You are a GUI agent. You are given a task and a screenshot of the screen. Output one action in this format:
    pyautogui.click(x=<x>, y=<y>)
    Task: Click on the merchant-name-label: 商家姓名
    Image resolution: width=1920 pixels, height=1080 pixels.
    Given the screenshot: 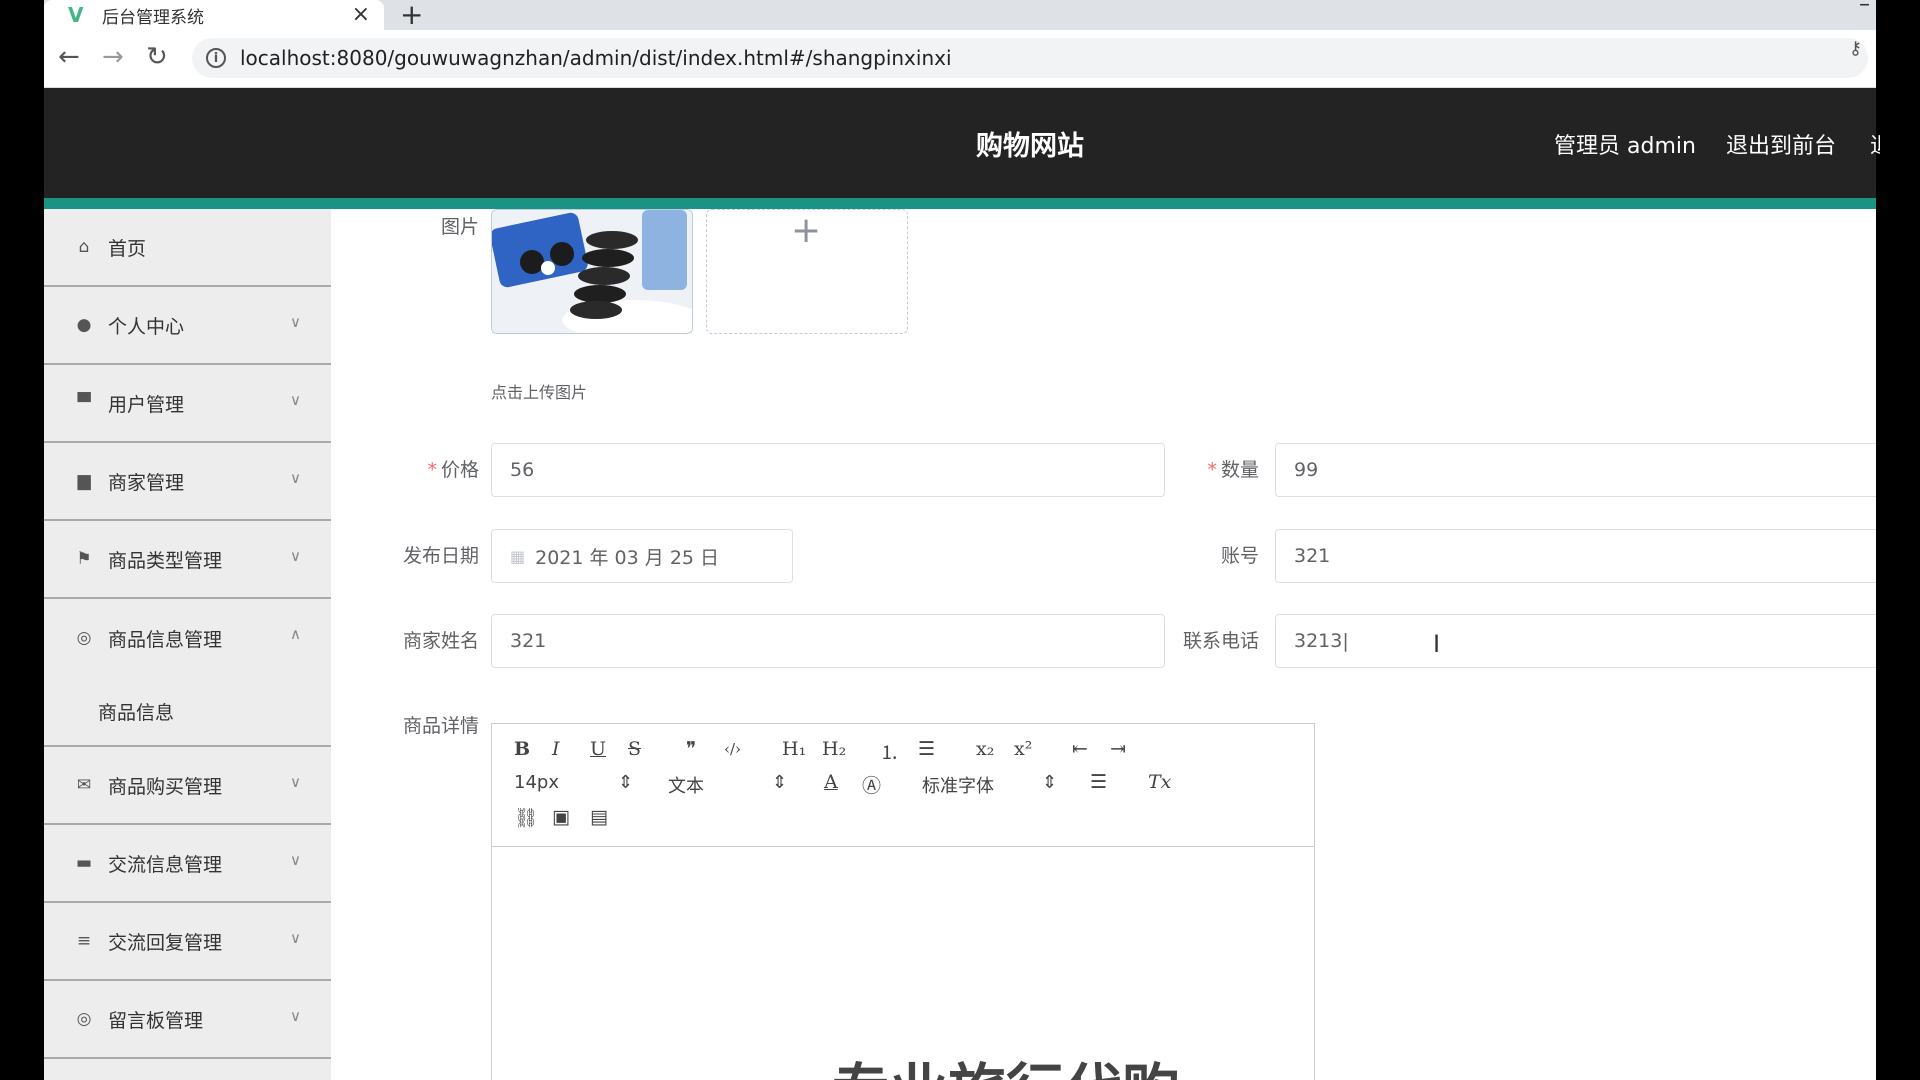 What is the action you would take?
    pyautogui.click(x=440, y=641)
    